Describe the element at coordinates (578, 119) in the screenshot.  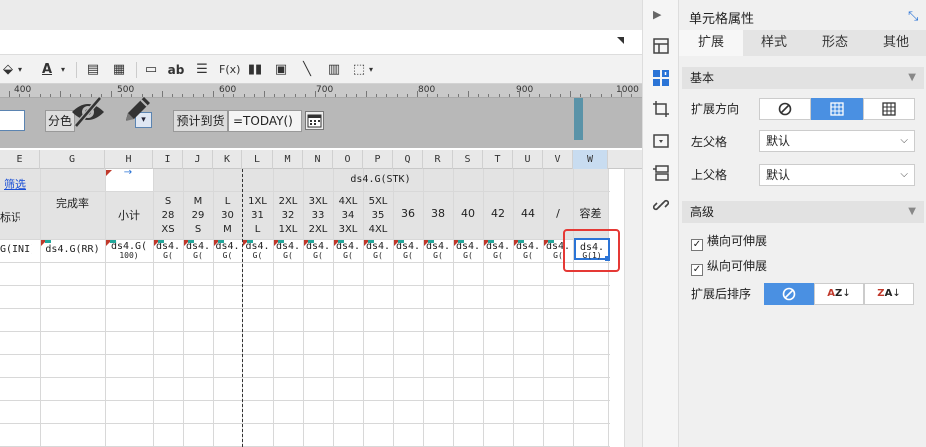
I see `param-pane-resize-bar` at that location.